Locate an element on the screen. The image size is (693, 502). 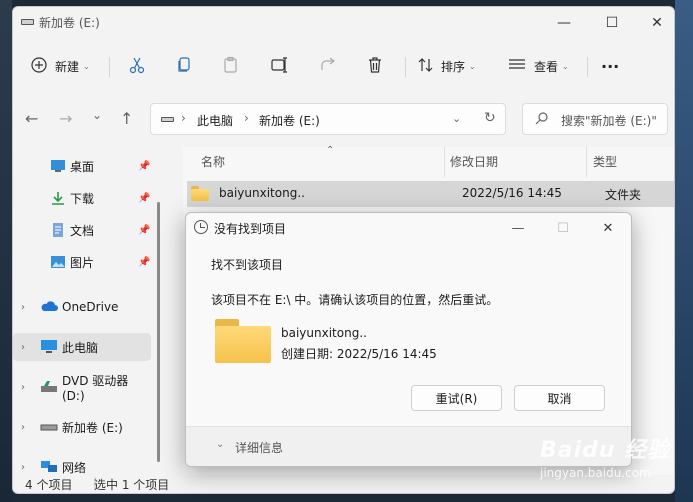
search-box: 搜索"新加卷 (E:)" is located at coordinates (595, 119).